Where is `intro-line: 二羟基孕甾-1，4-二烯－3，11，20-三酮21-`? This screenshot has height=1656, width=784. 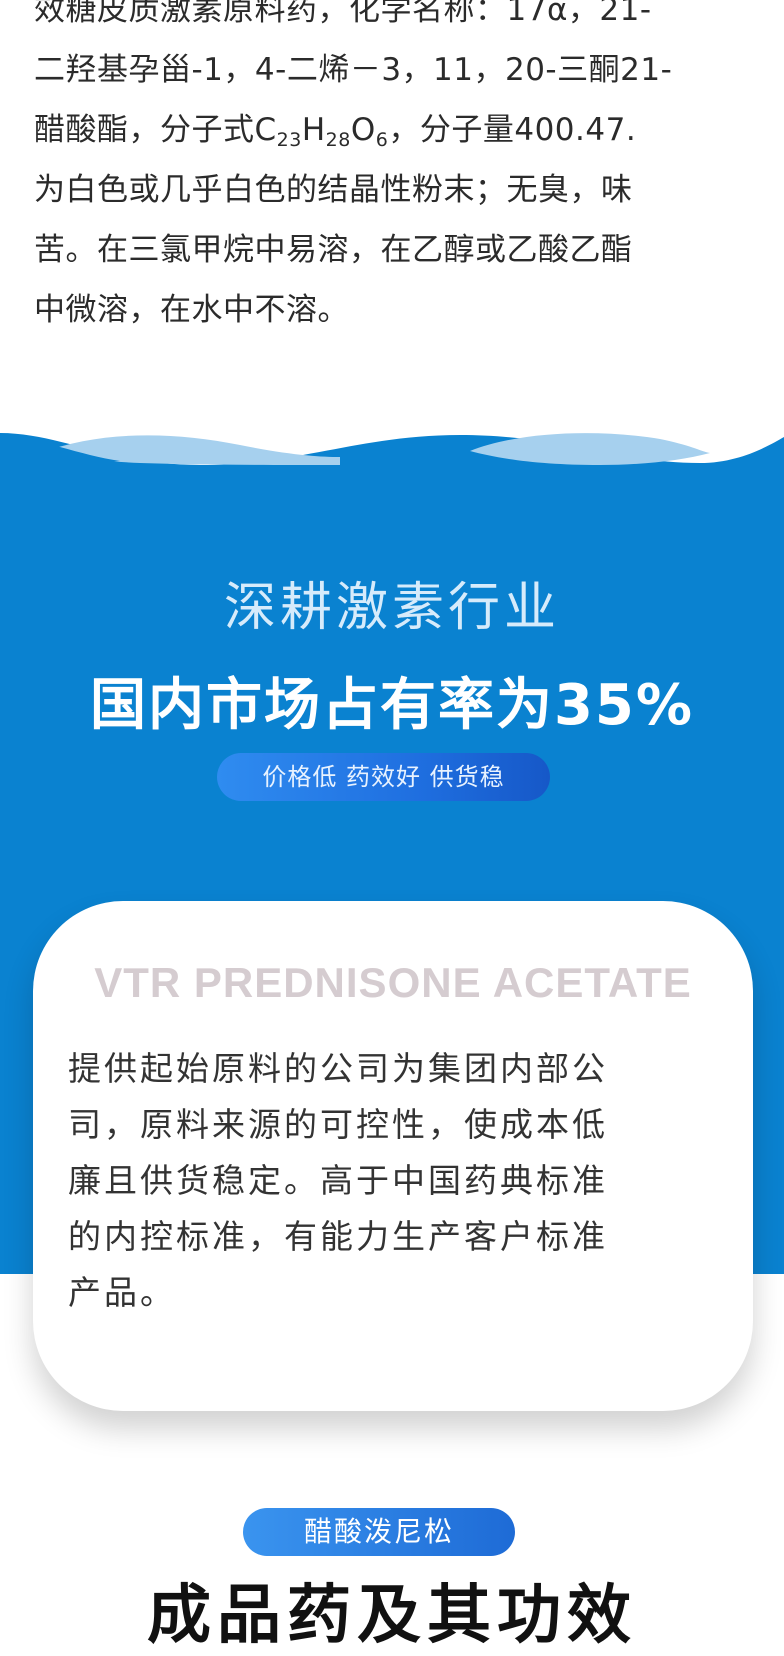 intro-line: 二羟基孕甾-1，4-二烯－3，11，20-三酮21- is located at coordinates (353, 70).